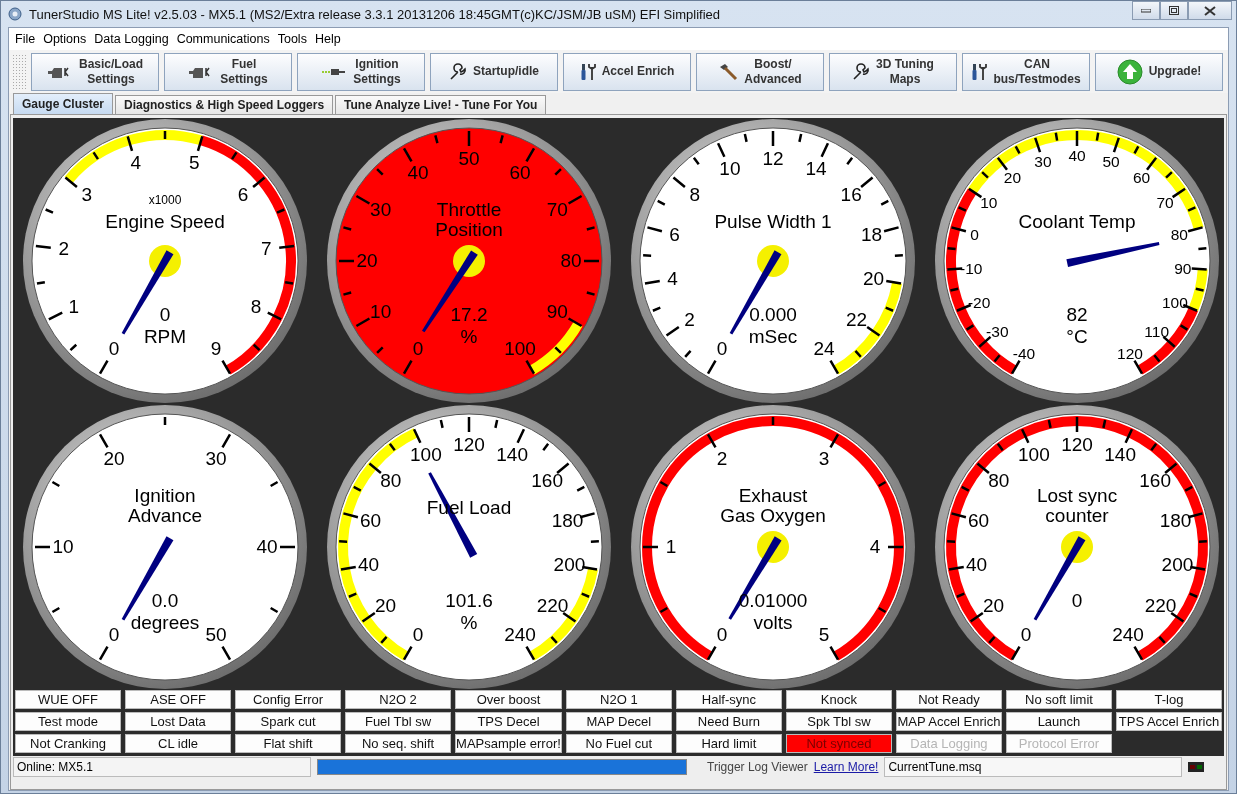  Describe the element at coordinates (19, 71) in the screenshot. I see `toolbar-grip` at that location.